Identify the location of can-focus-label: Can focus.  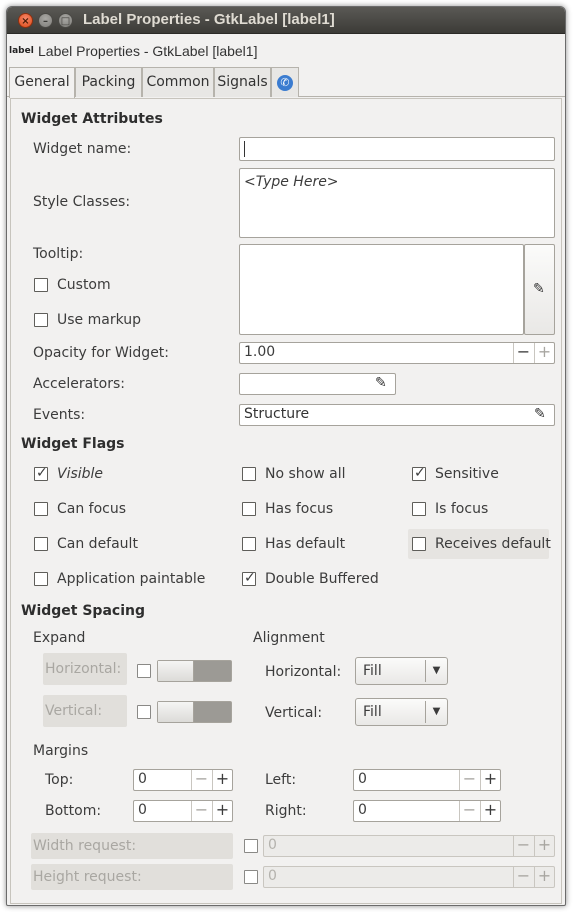
(92, 509).